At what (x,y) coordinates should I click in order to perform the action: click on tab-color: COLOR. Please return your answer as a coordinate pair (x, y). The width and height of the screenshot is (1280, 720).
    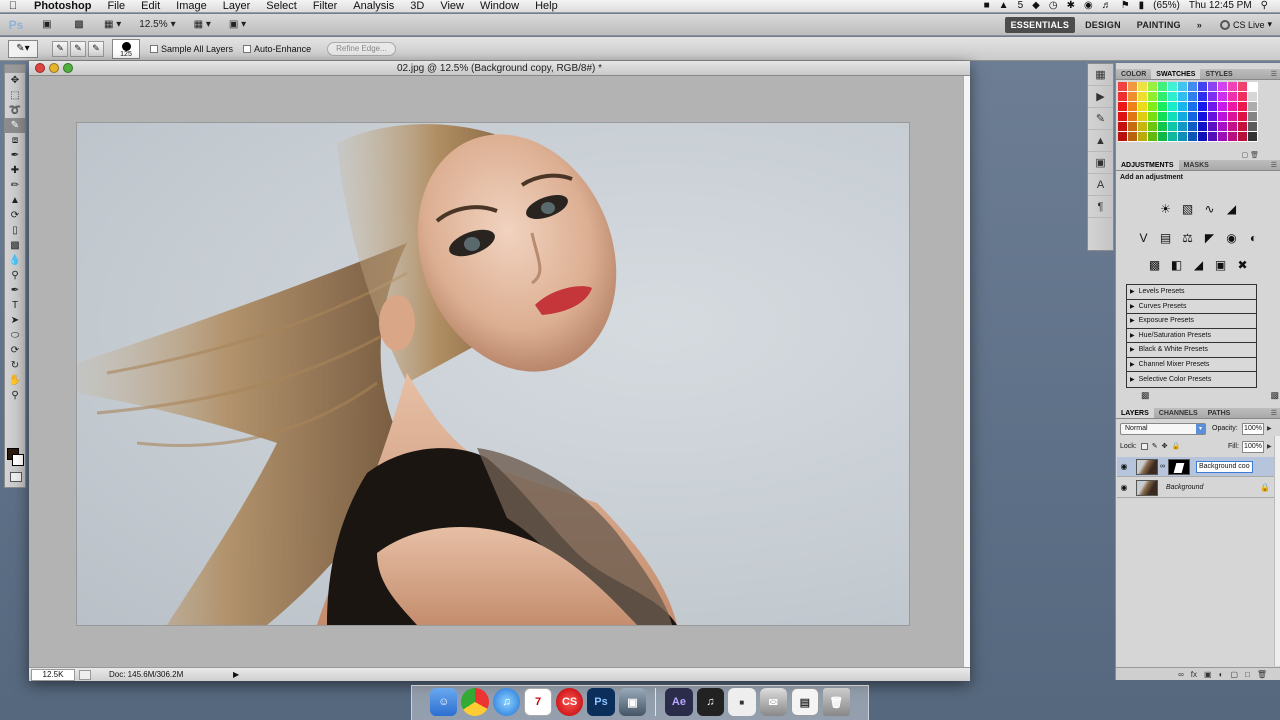
    Looking at the image, I should click on (1133, 74).